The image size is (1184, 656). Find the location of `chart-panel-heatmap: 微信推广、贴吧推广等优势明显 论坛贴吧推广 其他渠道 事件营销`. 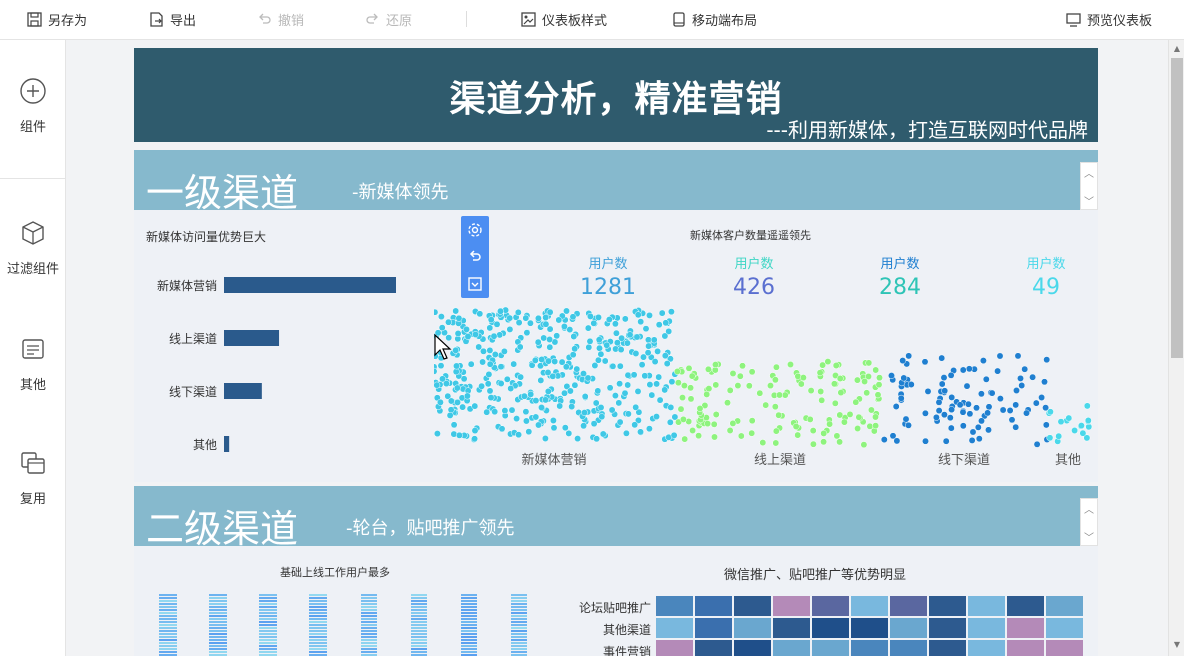

chart-panel-heatmap: 微信推广、贴吧推广等优势明显 论坛贴吧推广 其他渠道 事件营销 is located at coordinates (816, 601).